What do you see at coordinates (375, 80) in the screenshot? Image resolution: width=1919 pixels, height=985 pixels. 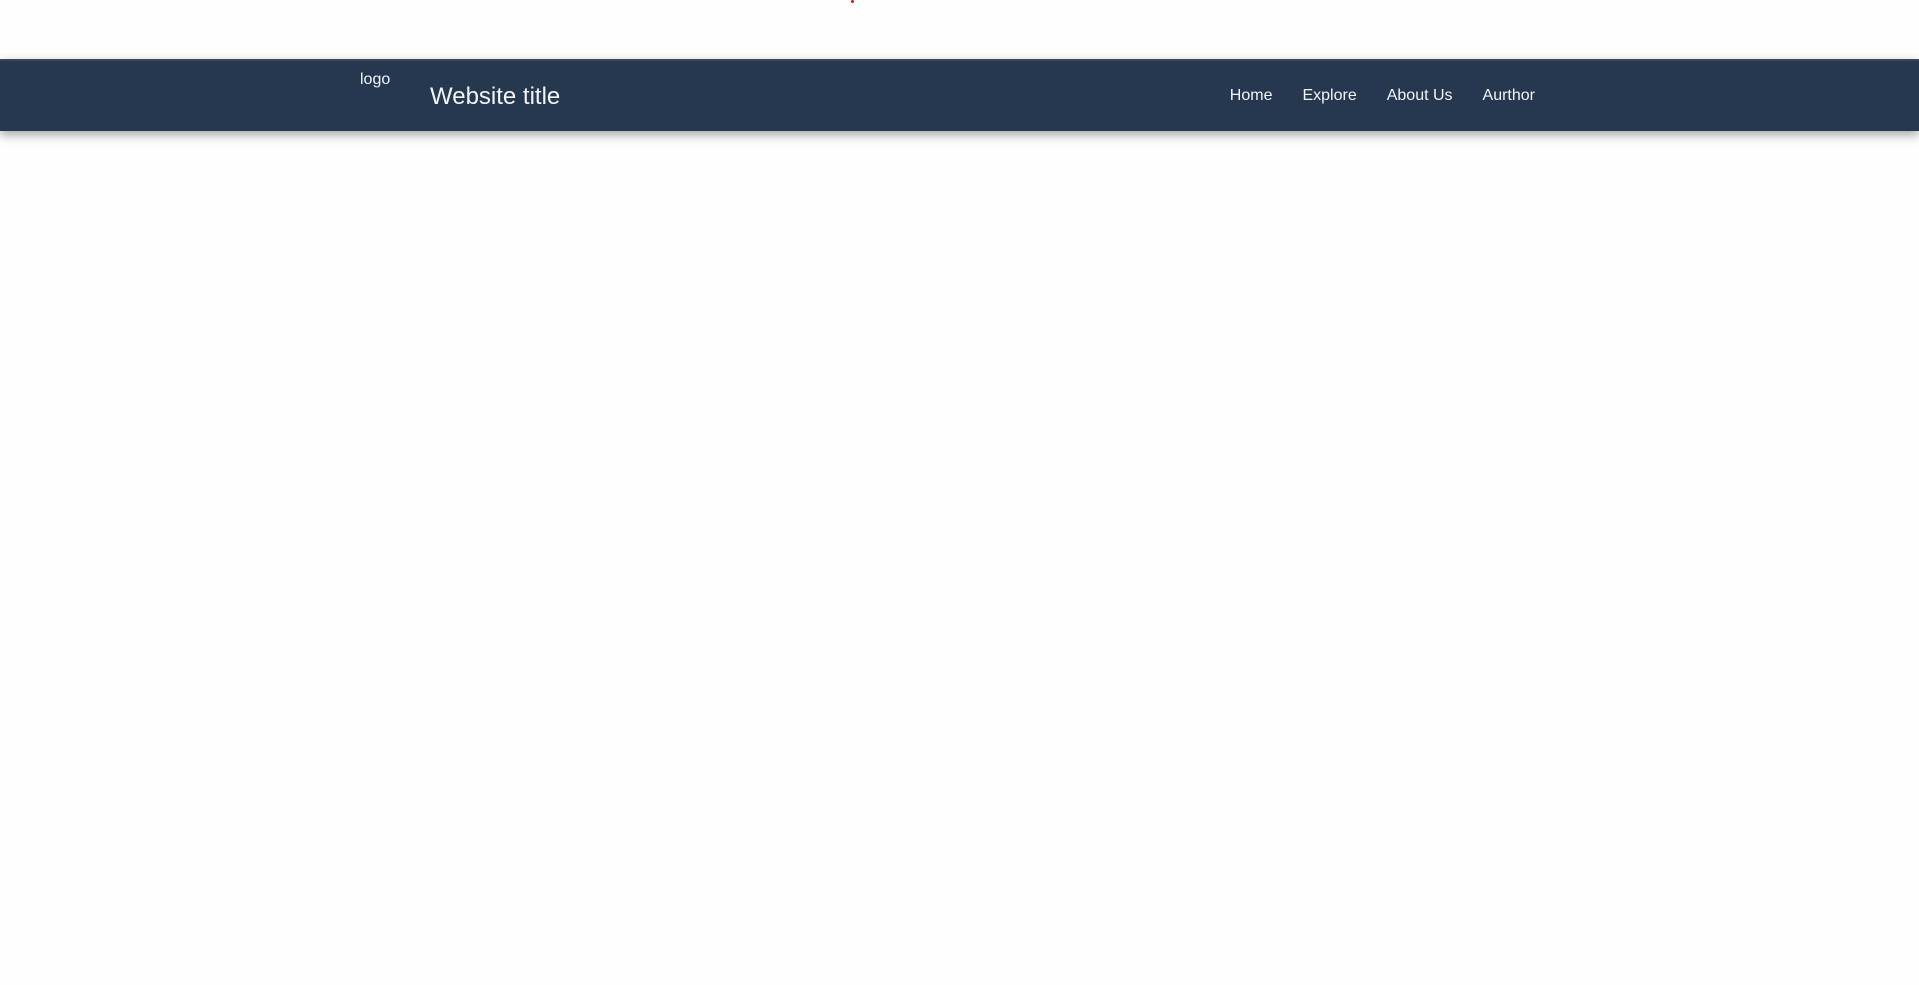 I see `logo-image: logo` at bounding box center [375, 80].